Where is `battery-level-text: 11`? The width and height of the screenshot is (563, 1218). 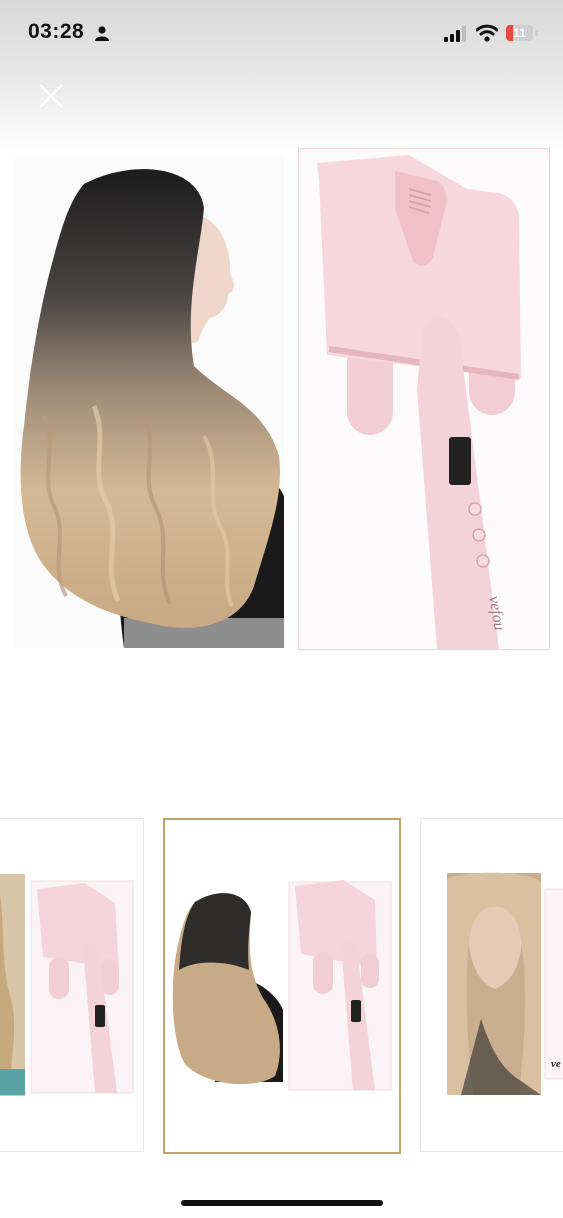
battery-level-text: 11 is located at coordinates (519, 33).